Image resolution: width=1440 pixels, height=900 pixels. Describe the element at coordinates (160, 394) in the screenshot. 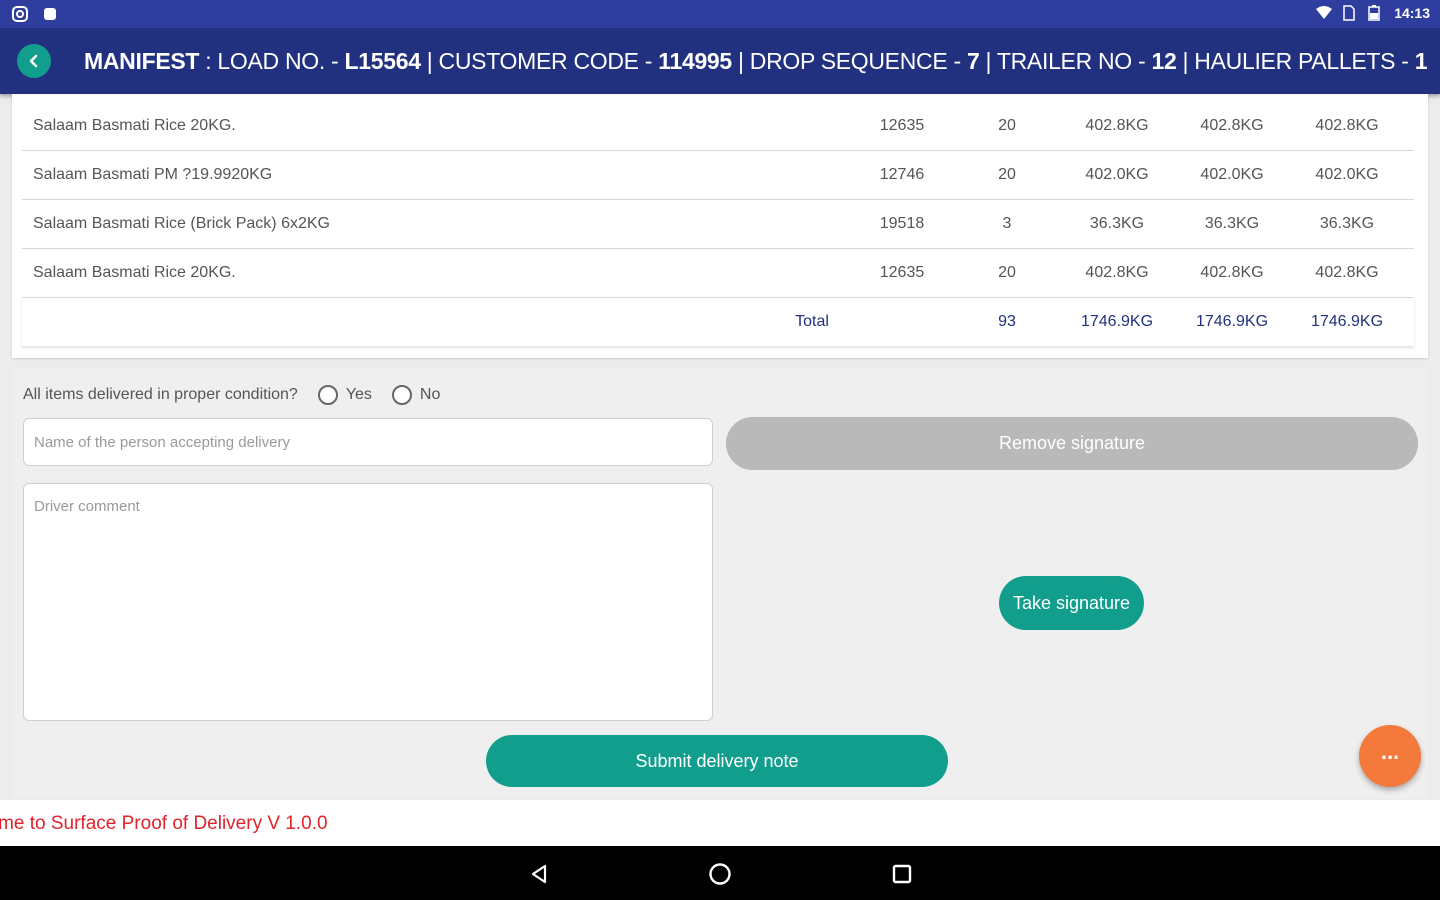

I see `condition-question-label: All items delivered in proper condition?` at that location.